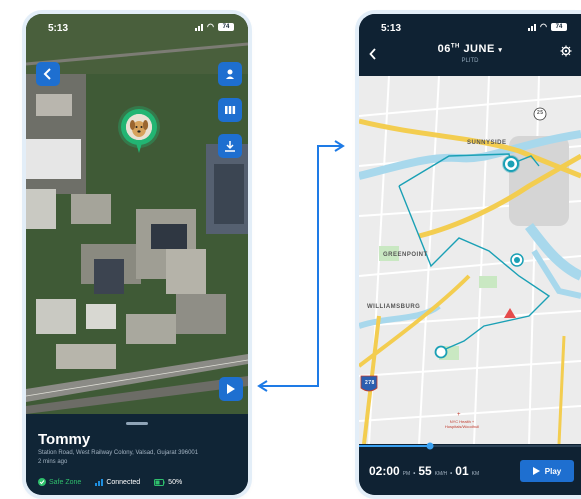  I want to click on drag-handle, so click(137, 423).